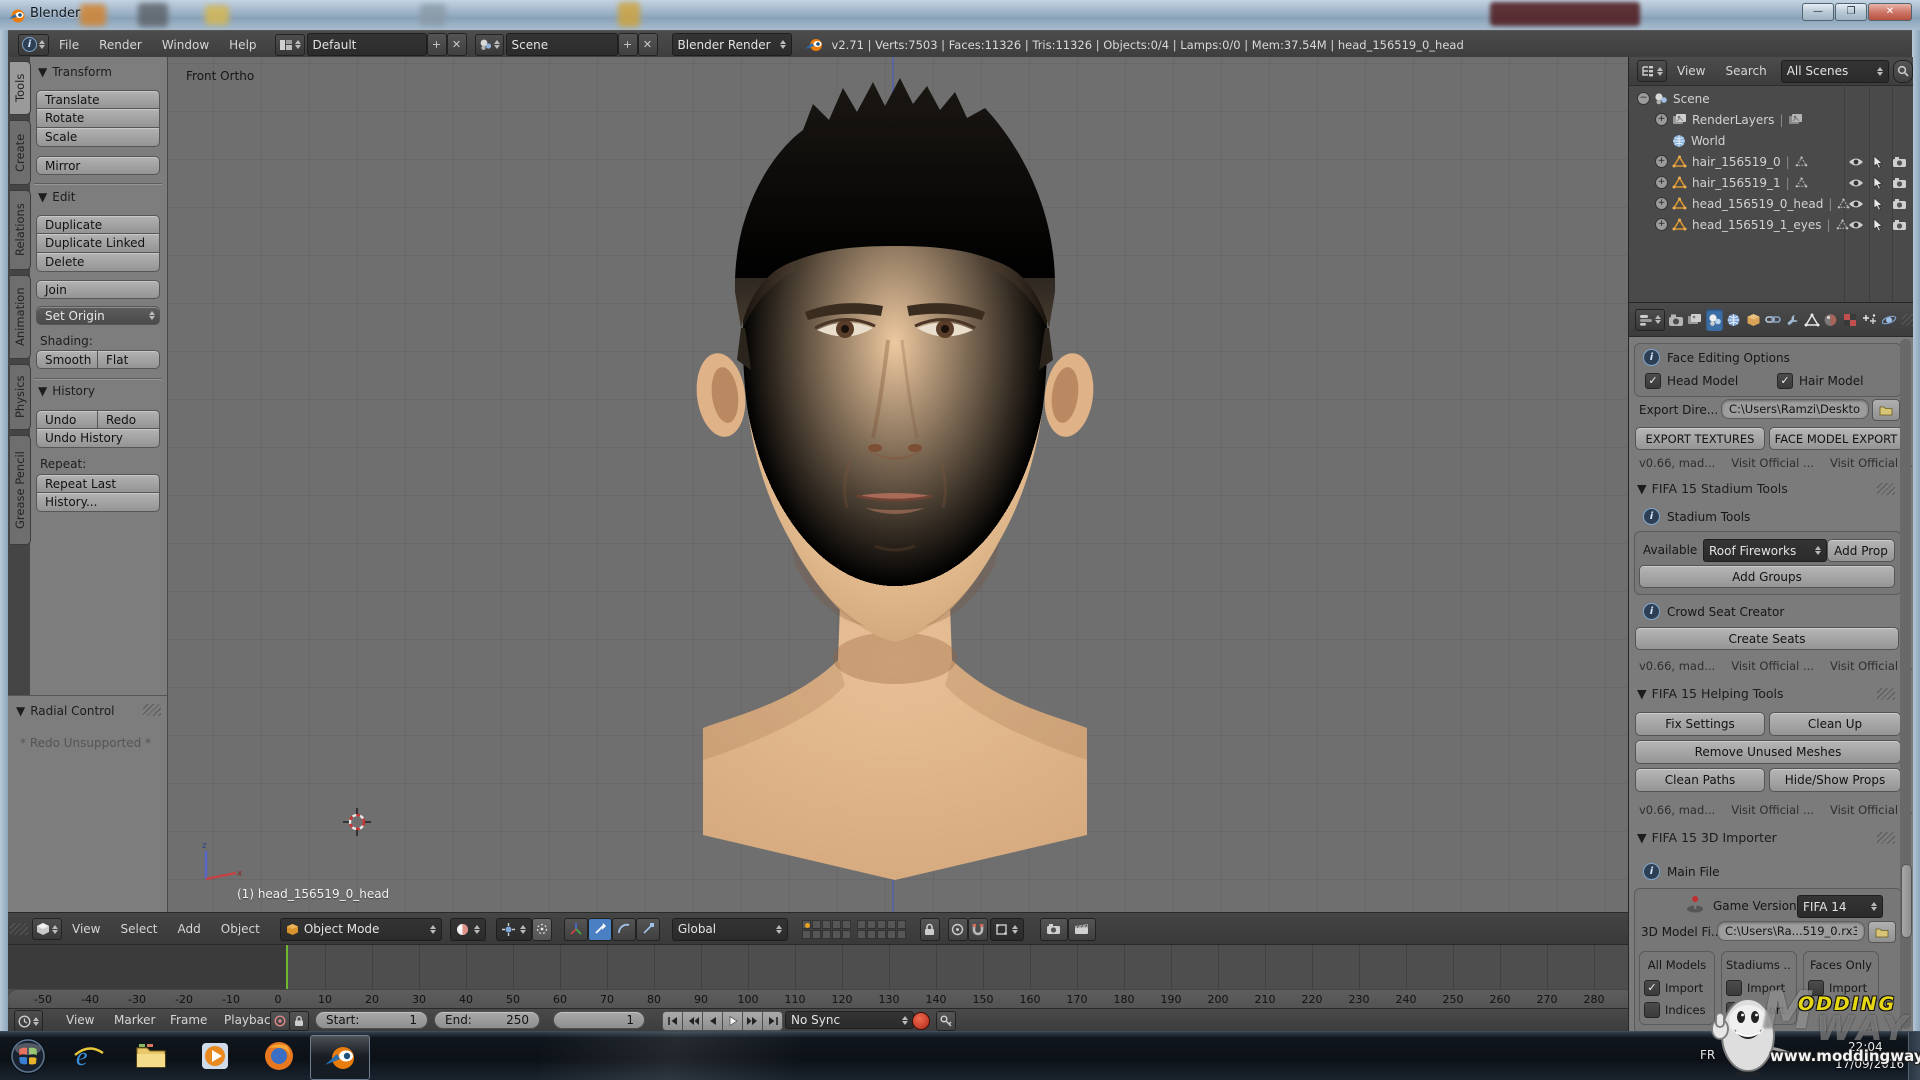 This screenshot has height=1080, width=1920. I want to click on rotate-manipulator-button, so click(623, 929).